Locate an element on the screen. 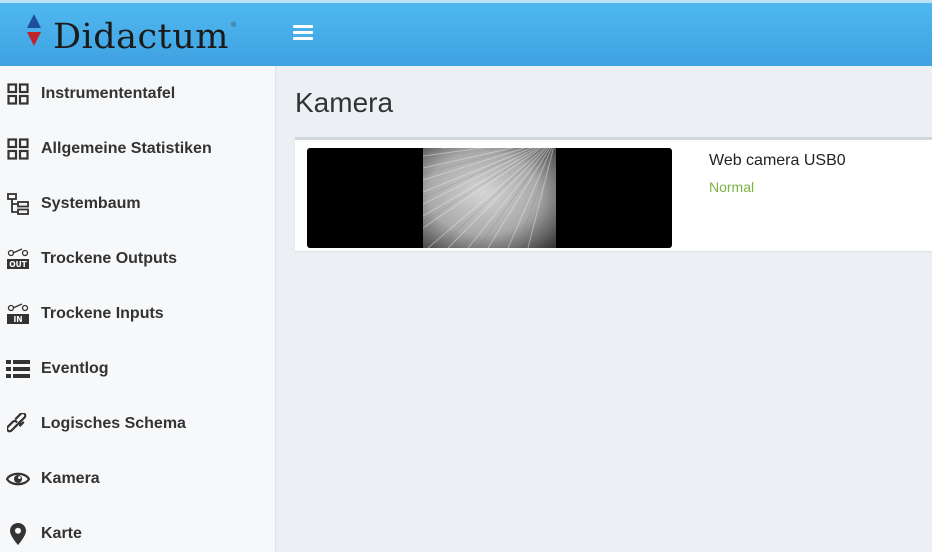 The image size is (932, 552). dry-input-icon-text: IN is located at coordinates (17, 319).